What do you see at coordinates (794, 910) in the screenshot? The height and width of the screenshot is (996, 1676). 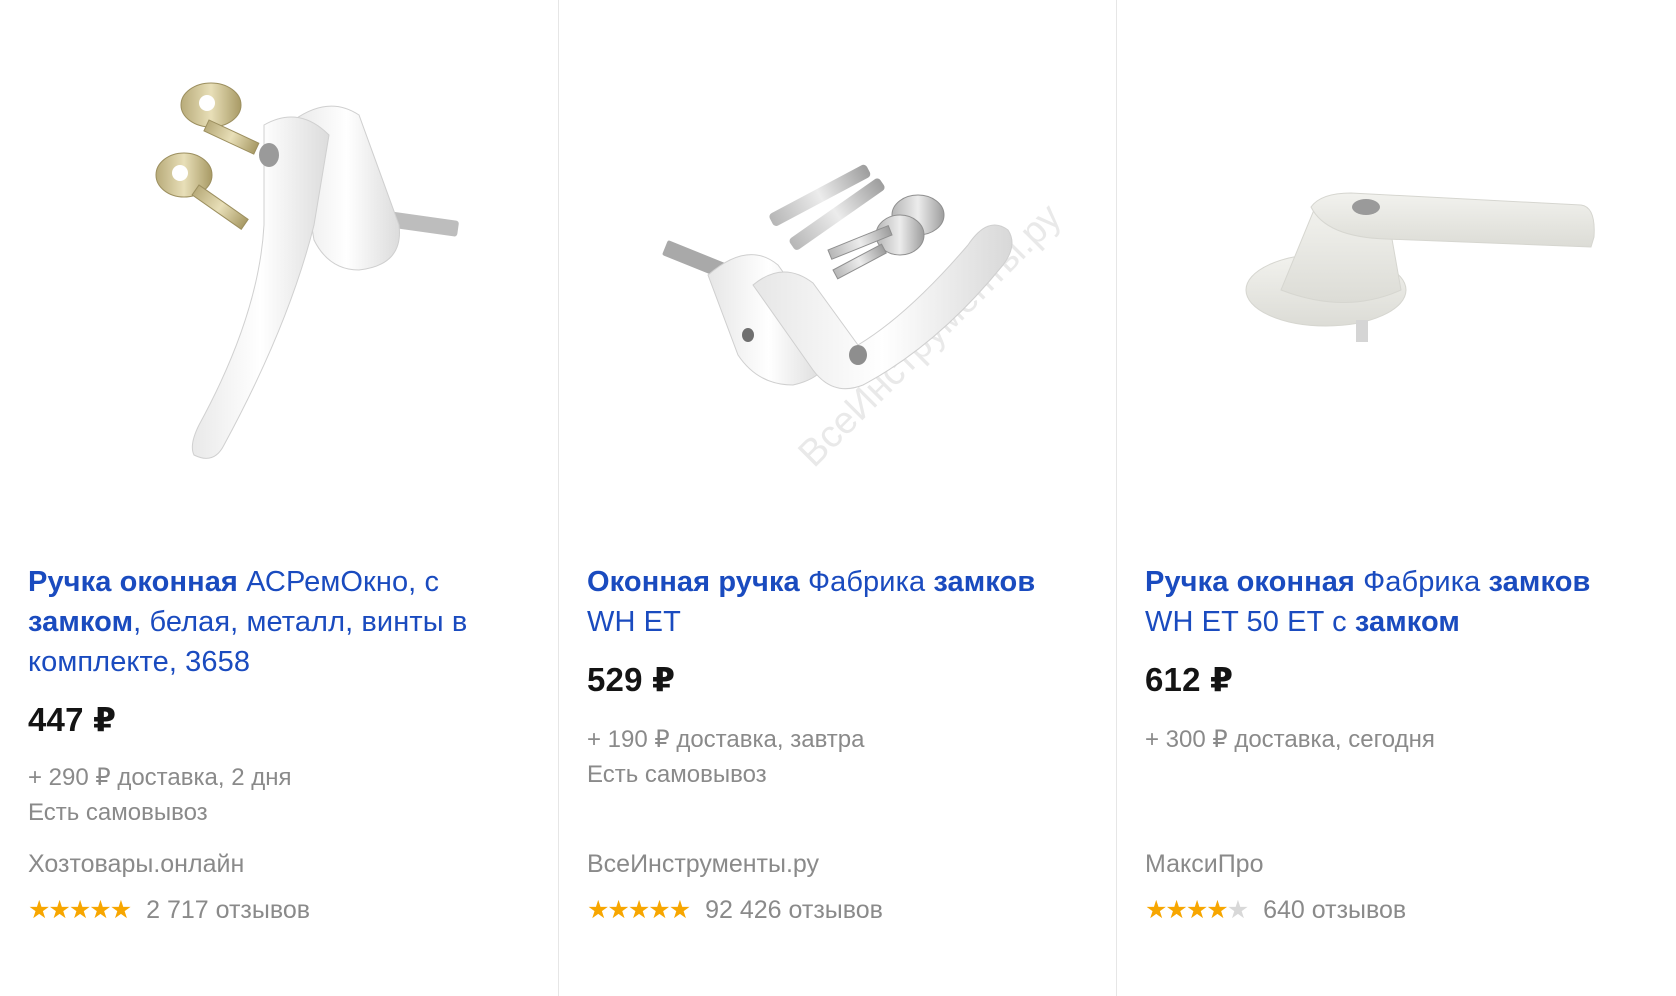 I see `reviews-count: 92 426 отзывов` at bounding box center [794, 910].